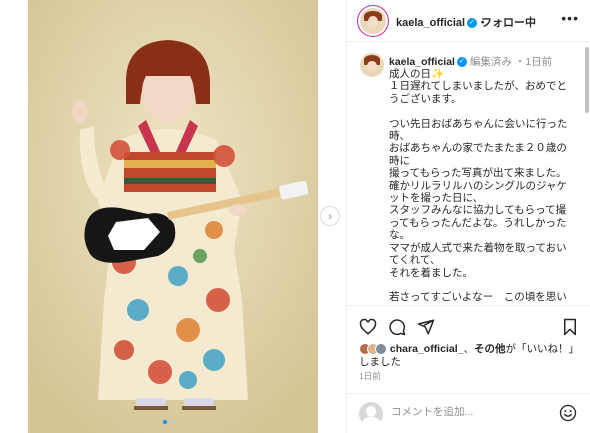 The height and width of the screenshot is (433, 590). Describe the element at coordinates (468, 325) in the screenshot. I see `action-bar` at that location.